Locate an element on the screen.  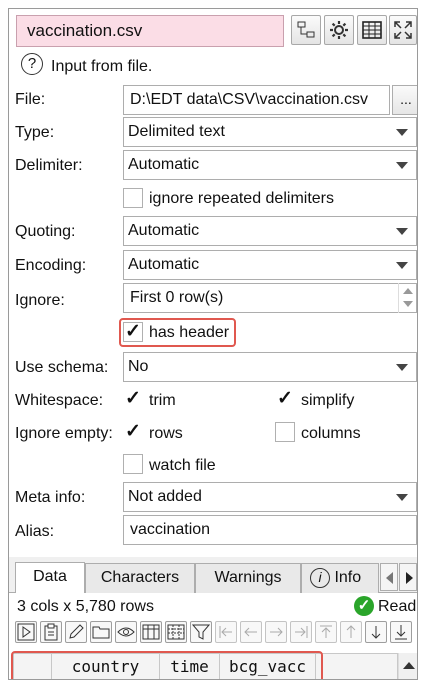
tab-bar: Data Characters Warnings i Info is located at coordinates (213, 575).